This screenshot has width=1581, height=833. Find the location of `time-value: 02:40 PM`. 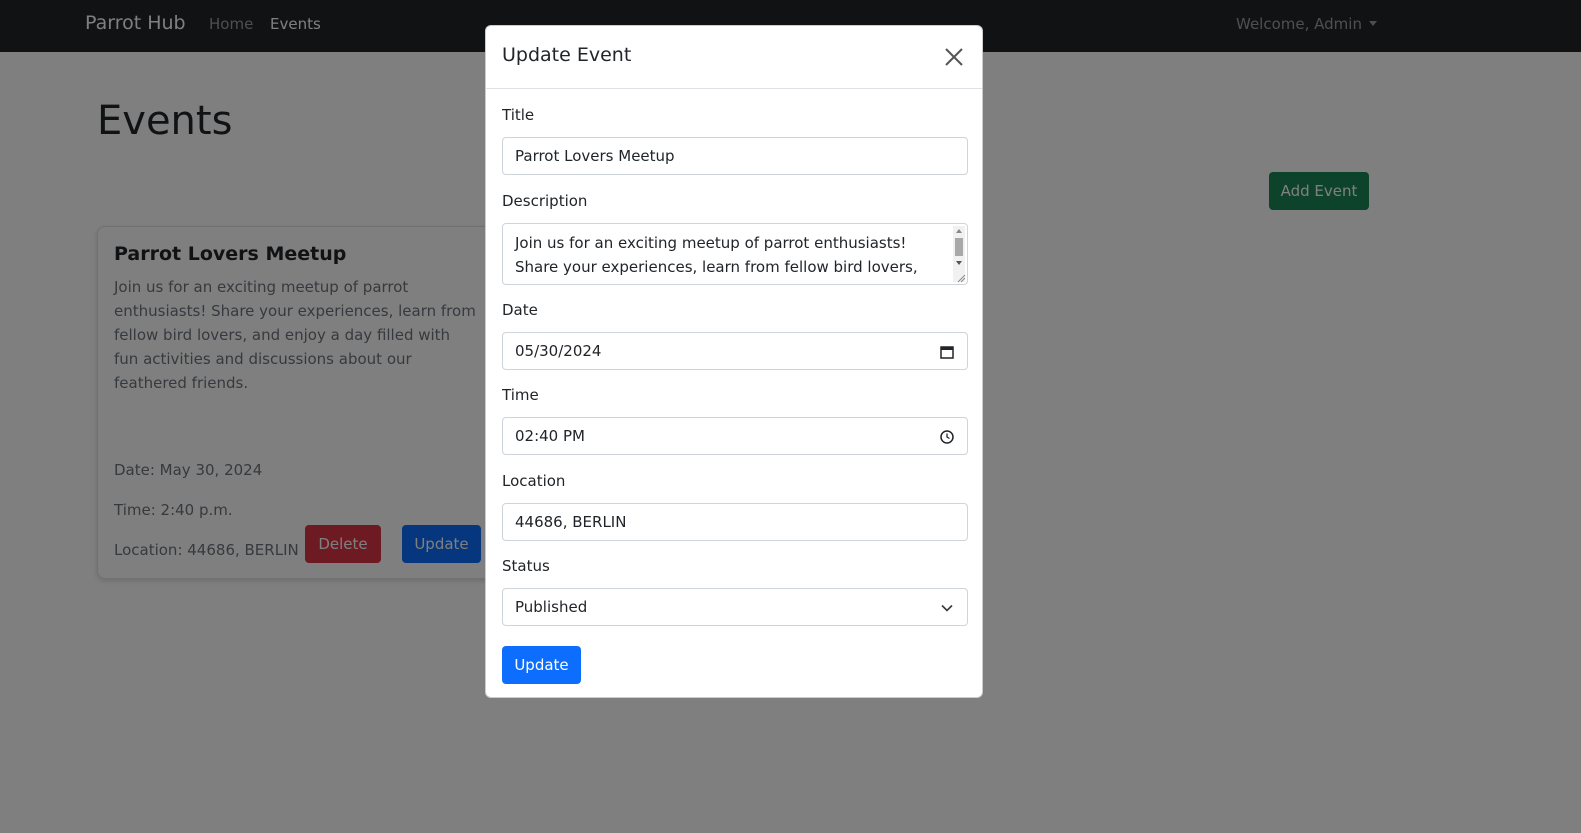

time-value: 02:40 PM is located at coordinates (550, 436).